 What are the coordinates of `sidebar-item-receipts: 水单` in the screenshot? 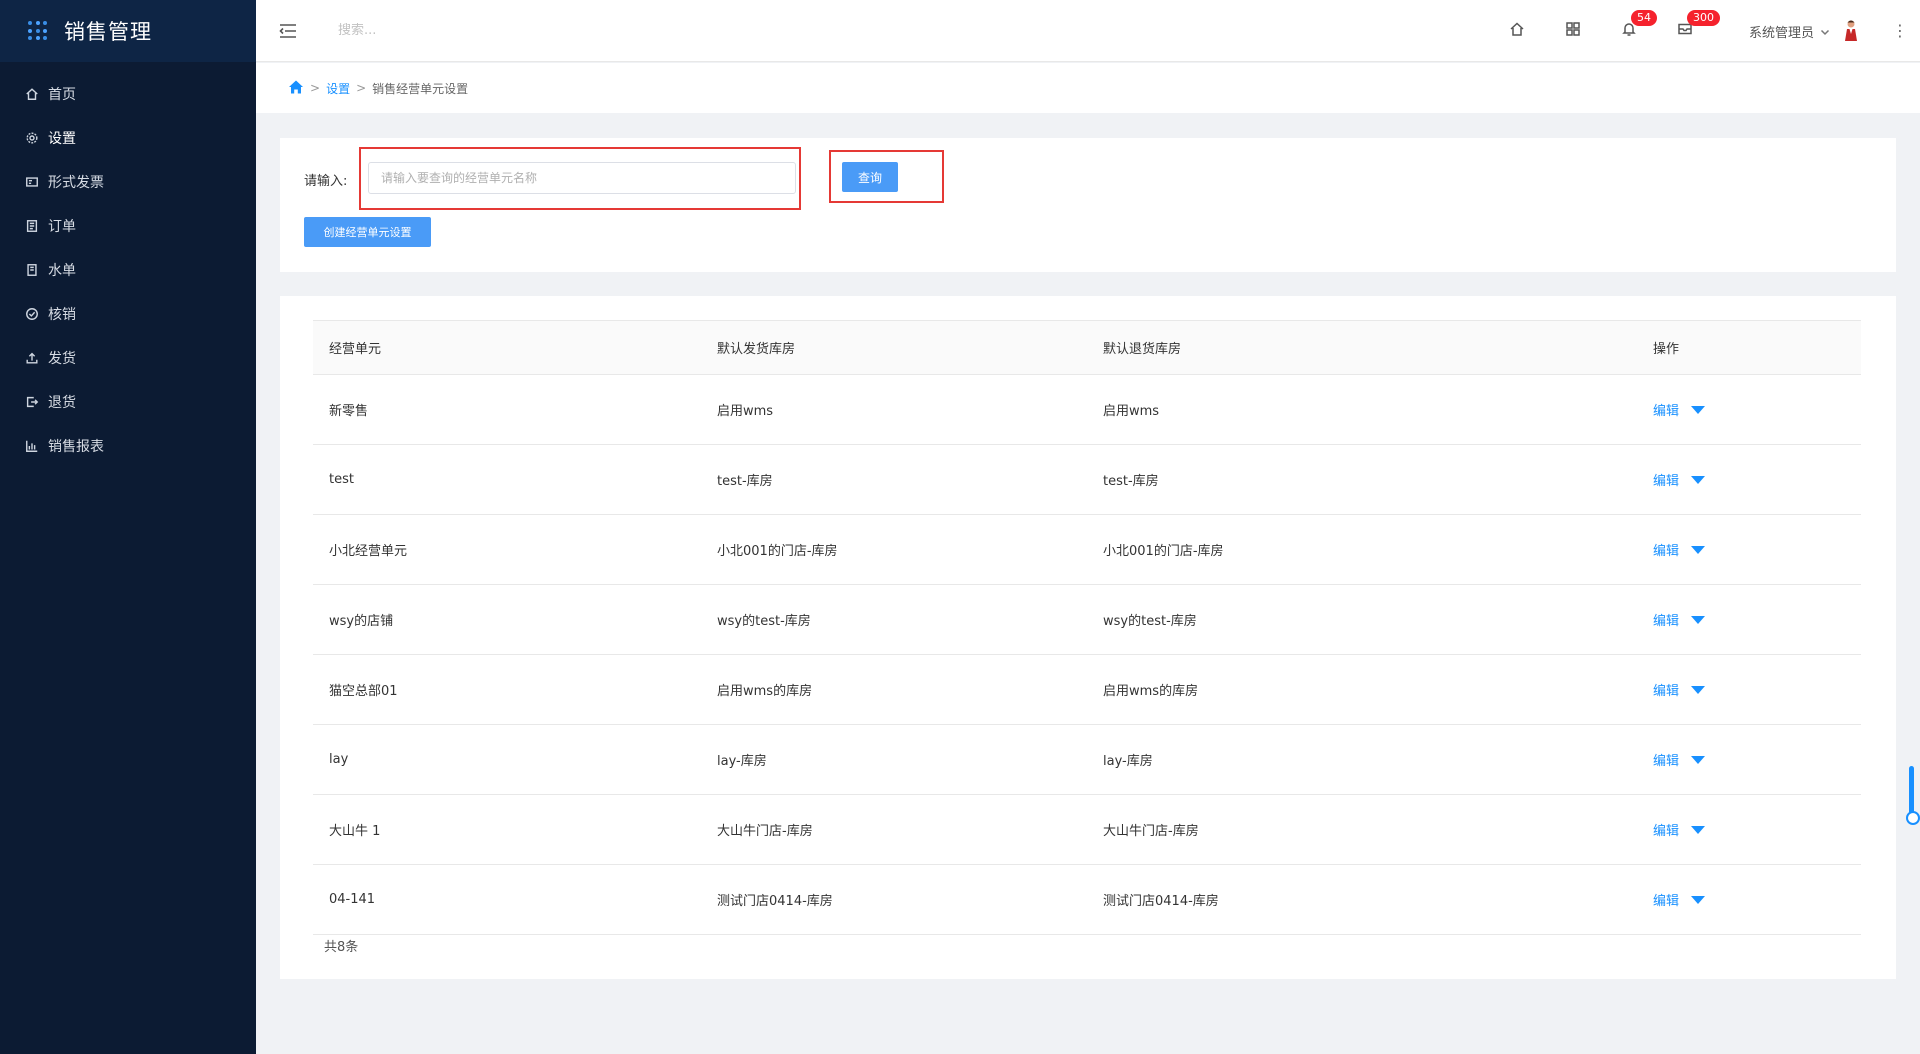 It's located at (128, 270).